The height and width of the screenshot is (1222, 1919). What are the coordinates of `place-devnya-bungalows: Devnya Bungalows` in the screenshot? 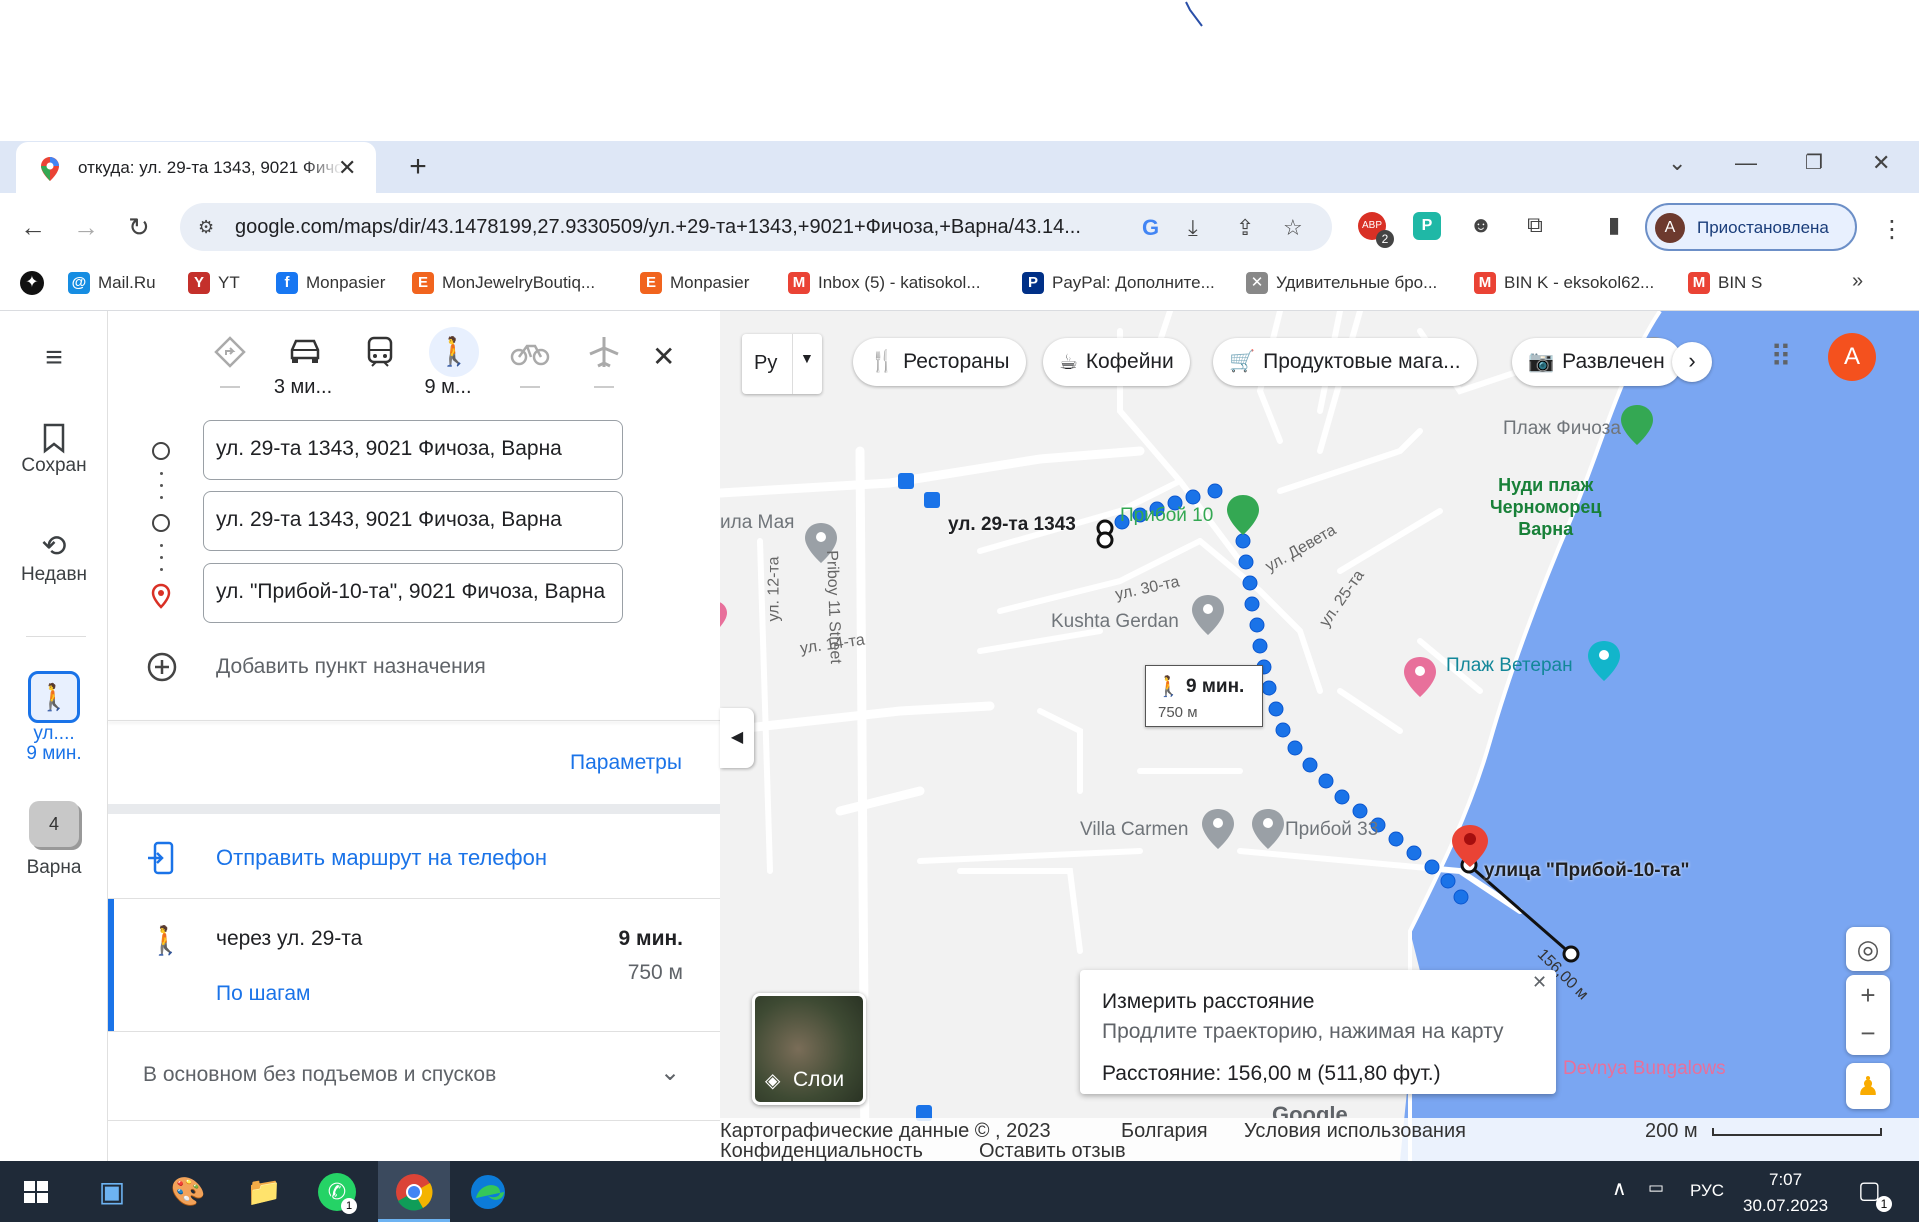 It's located at (1644, 1069).